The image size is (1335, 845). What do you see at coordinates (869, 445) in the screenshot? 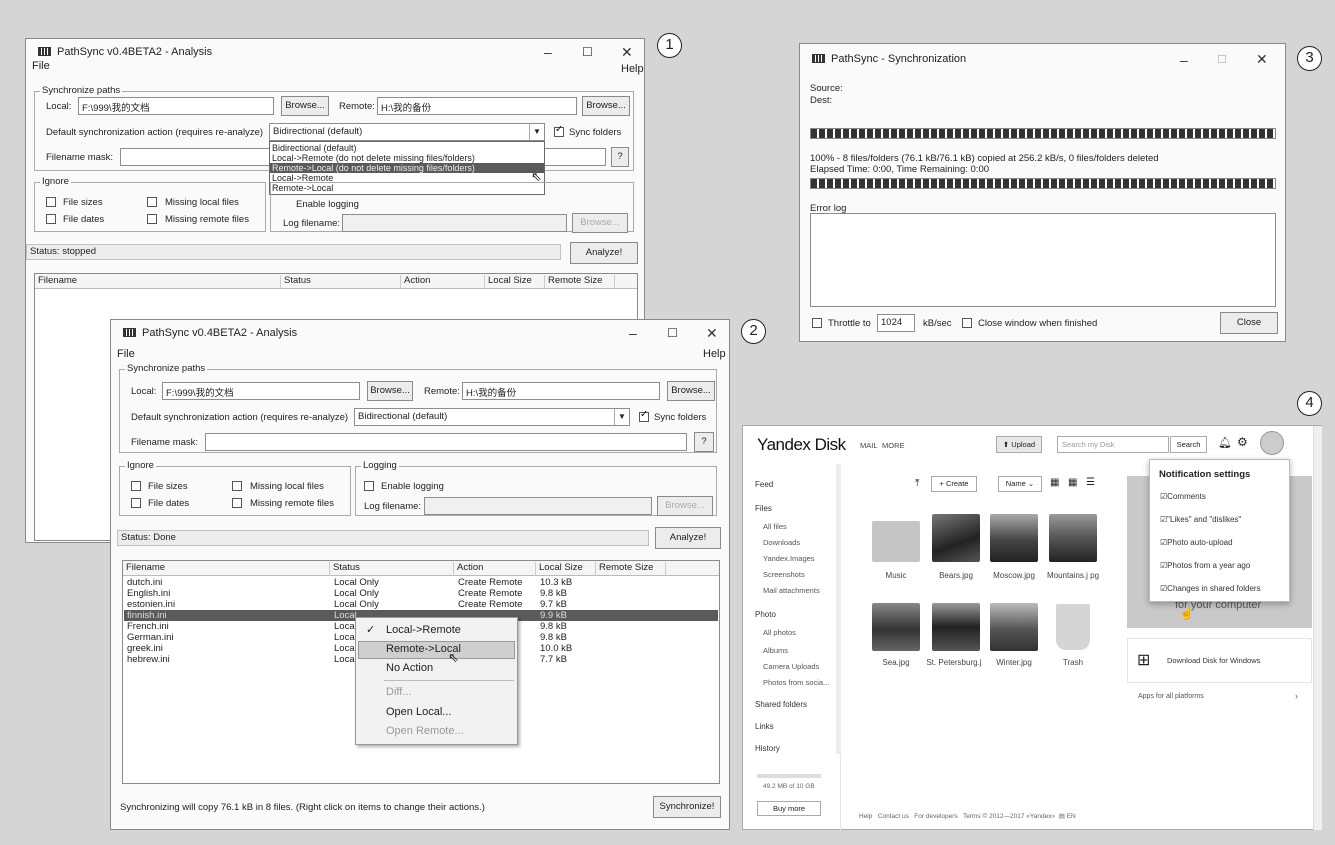
I see `mail-link: MAIL` at bounding box center [869, 445].